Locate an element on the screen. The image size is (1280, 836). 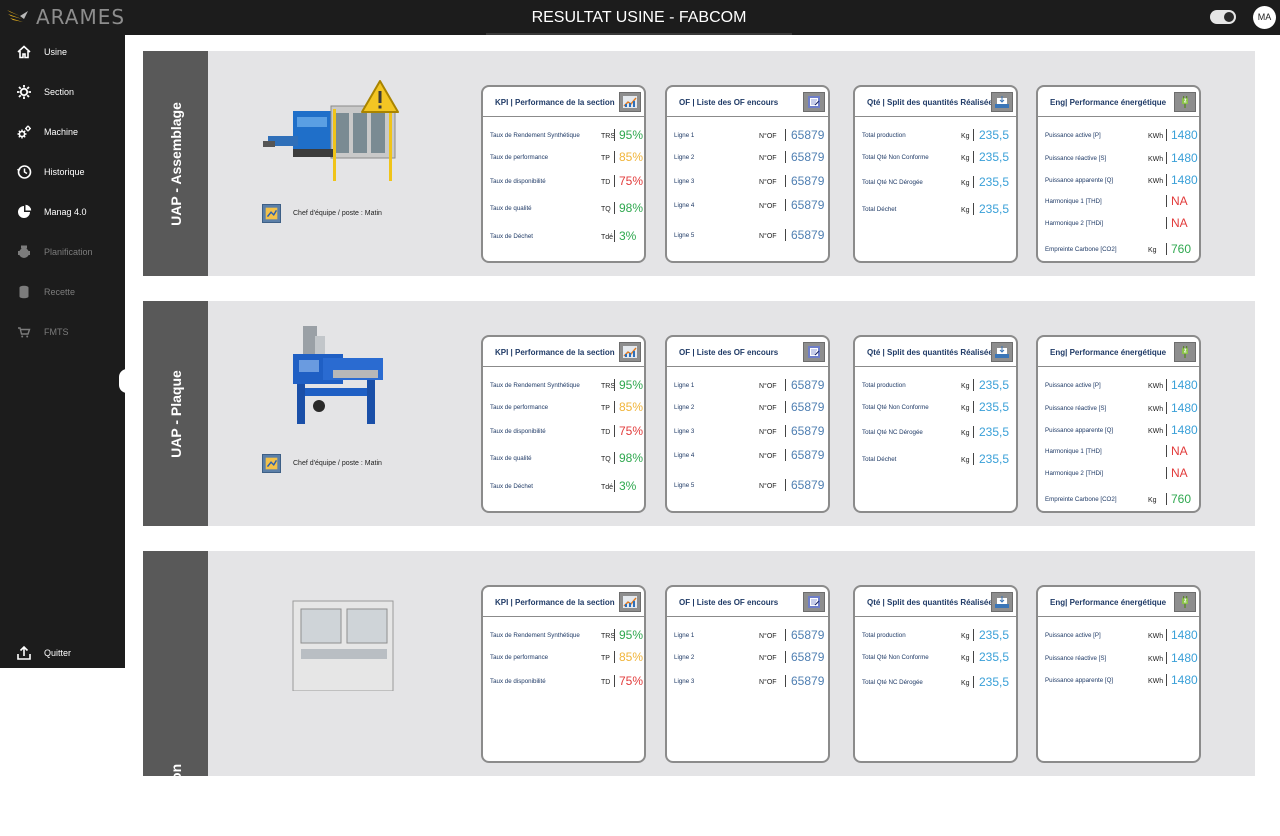
metric-row: Puissance réactive [S] KWh 1480 is located at coordinates (1118, 409).